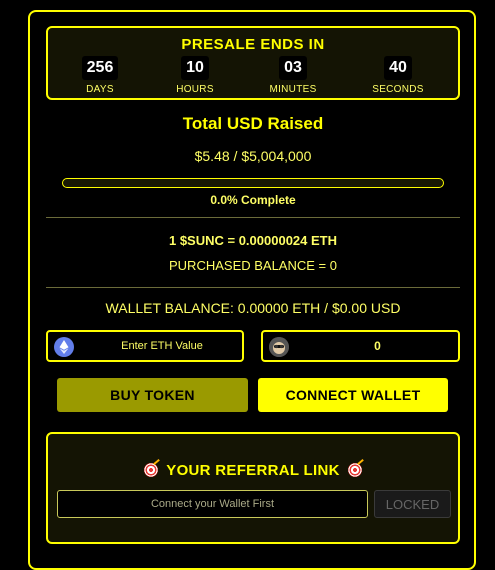 The height and width of the screenshot is (570, 495). I want to click on days-value: 256, so click(100, 68).